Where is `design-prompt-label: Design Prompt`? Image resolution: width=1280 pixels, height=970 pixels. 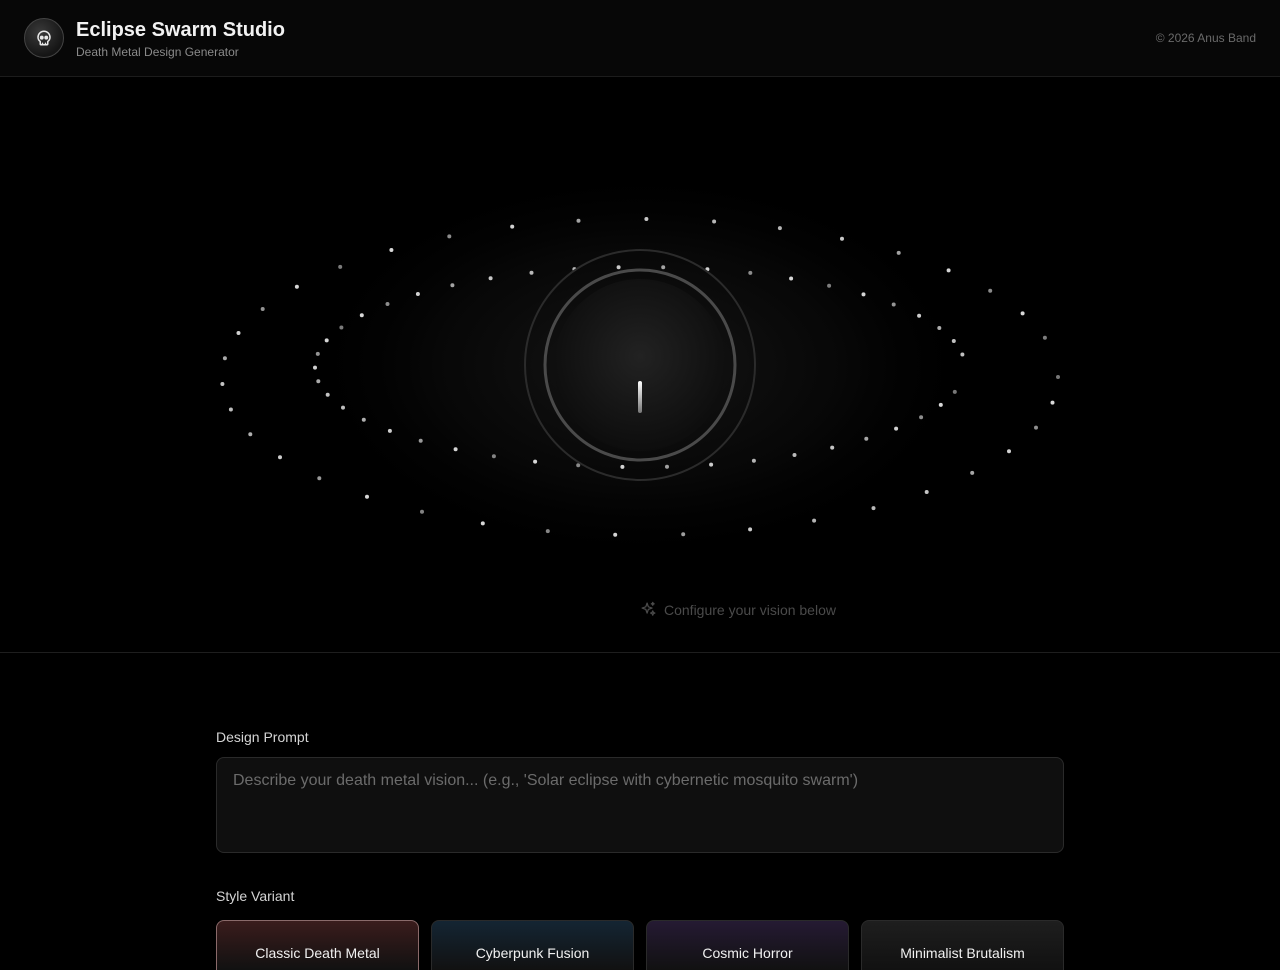 design-prompt-label: Design Prompt is located at coordinates (262, 737).